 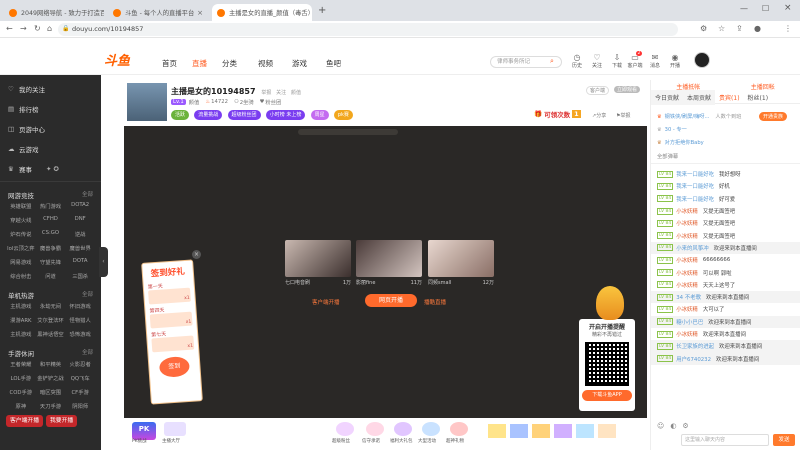 I want to click on client-button: ▭ 客户端, so click(x=635, y=61).